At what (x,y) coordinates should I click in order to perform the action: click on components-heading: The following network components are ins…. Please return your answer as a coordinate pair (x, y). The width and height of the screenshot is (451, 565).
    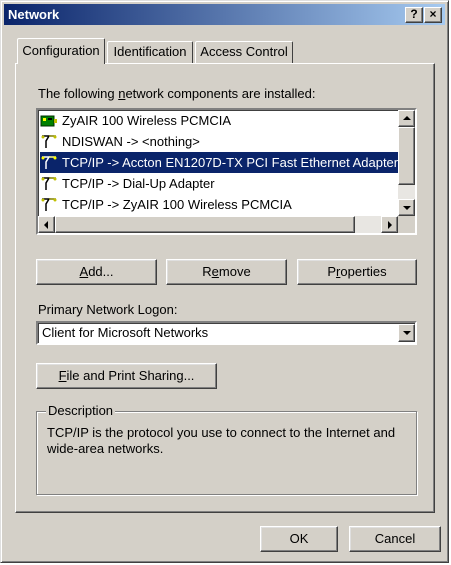
    Looking at the image, I should click on (177, 93).